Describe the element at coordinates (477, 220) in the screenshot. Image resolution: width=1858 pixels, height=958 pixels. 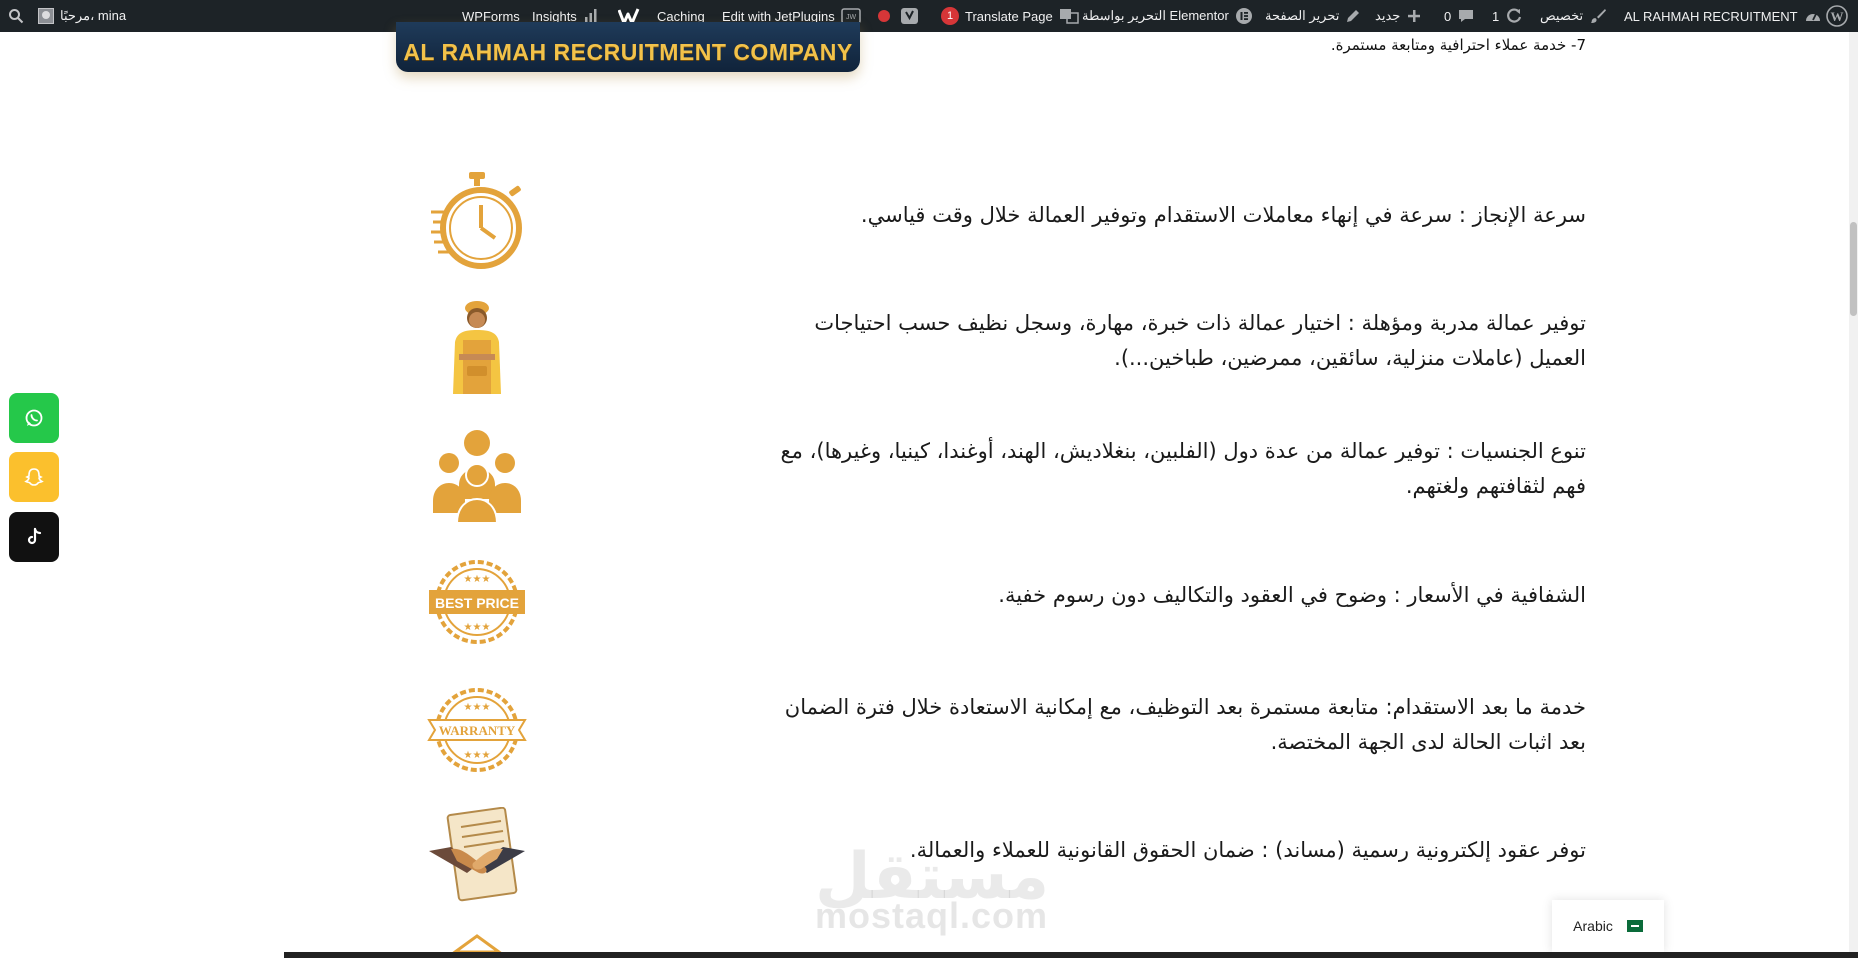
I see `stopwatch-icon` at that location.